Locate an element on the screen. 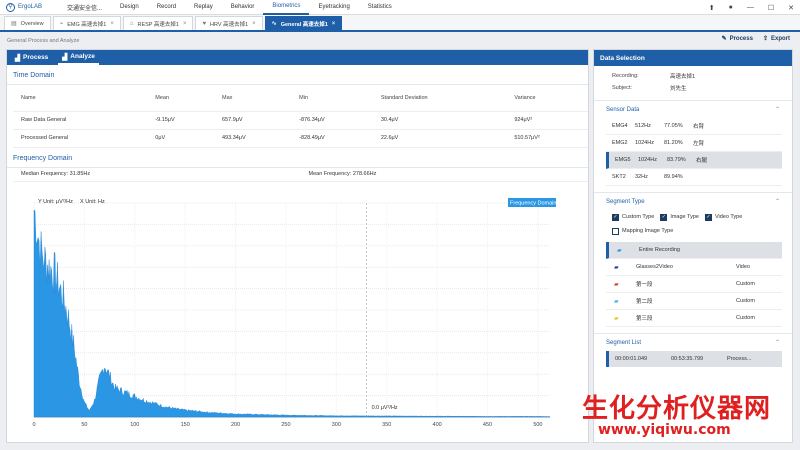  x-tick-label: 0 is located at coordinates (33, 425).